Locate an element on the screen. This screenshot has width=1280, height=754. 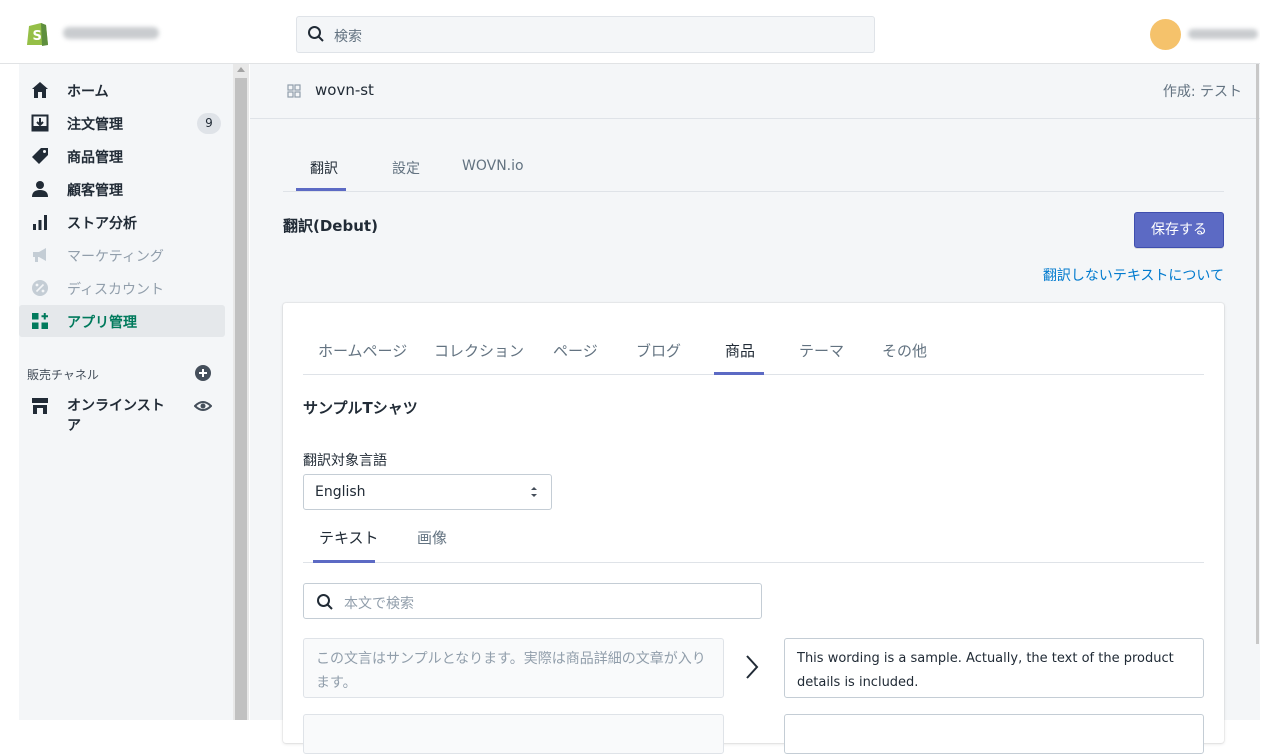
sidebar-item-products: 商品管理 is located at coordinates (122, 156).